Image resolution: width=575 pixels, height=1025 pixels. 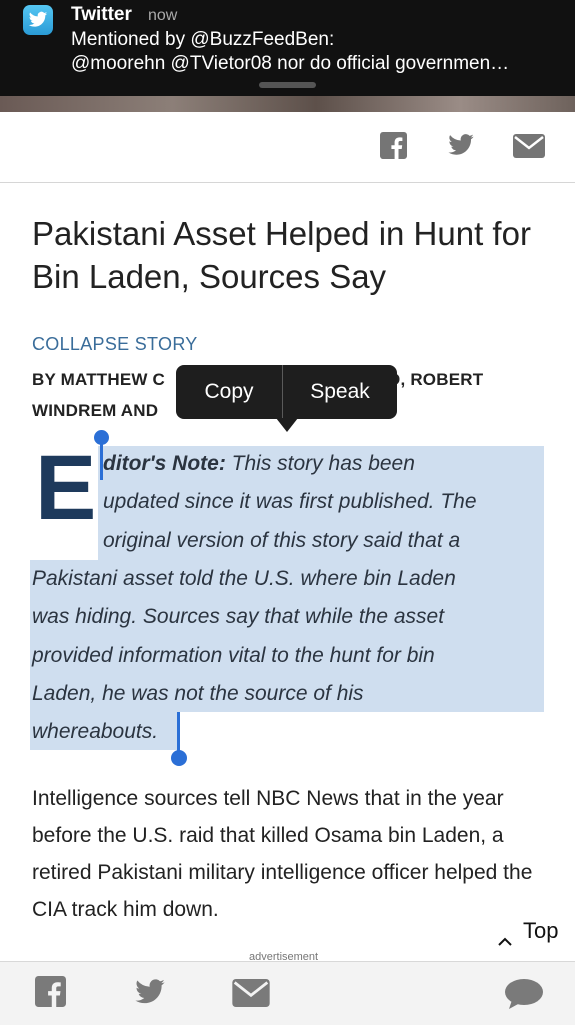 I want to click on speak-button: Speak, so click(x=340, y=392).